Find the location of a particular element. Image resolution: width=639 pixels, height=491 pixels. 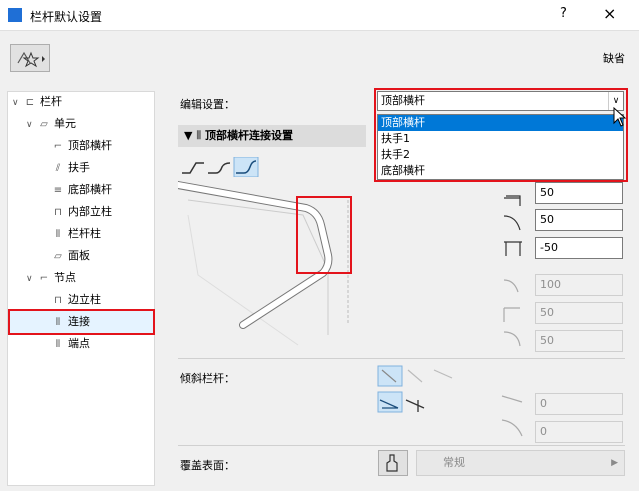

tree-item-edge-post: ⊓ 边立柱 is located at coordinates (75, 300).